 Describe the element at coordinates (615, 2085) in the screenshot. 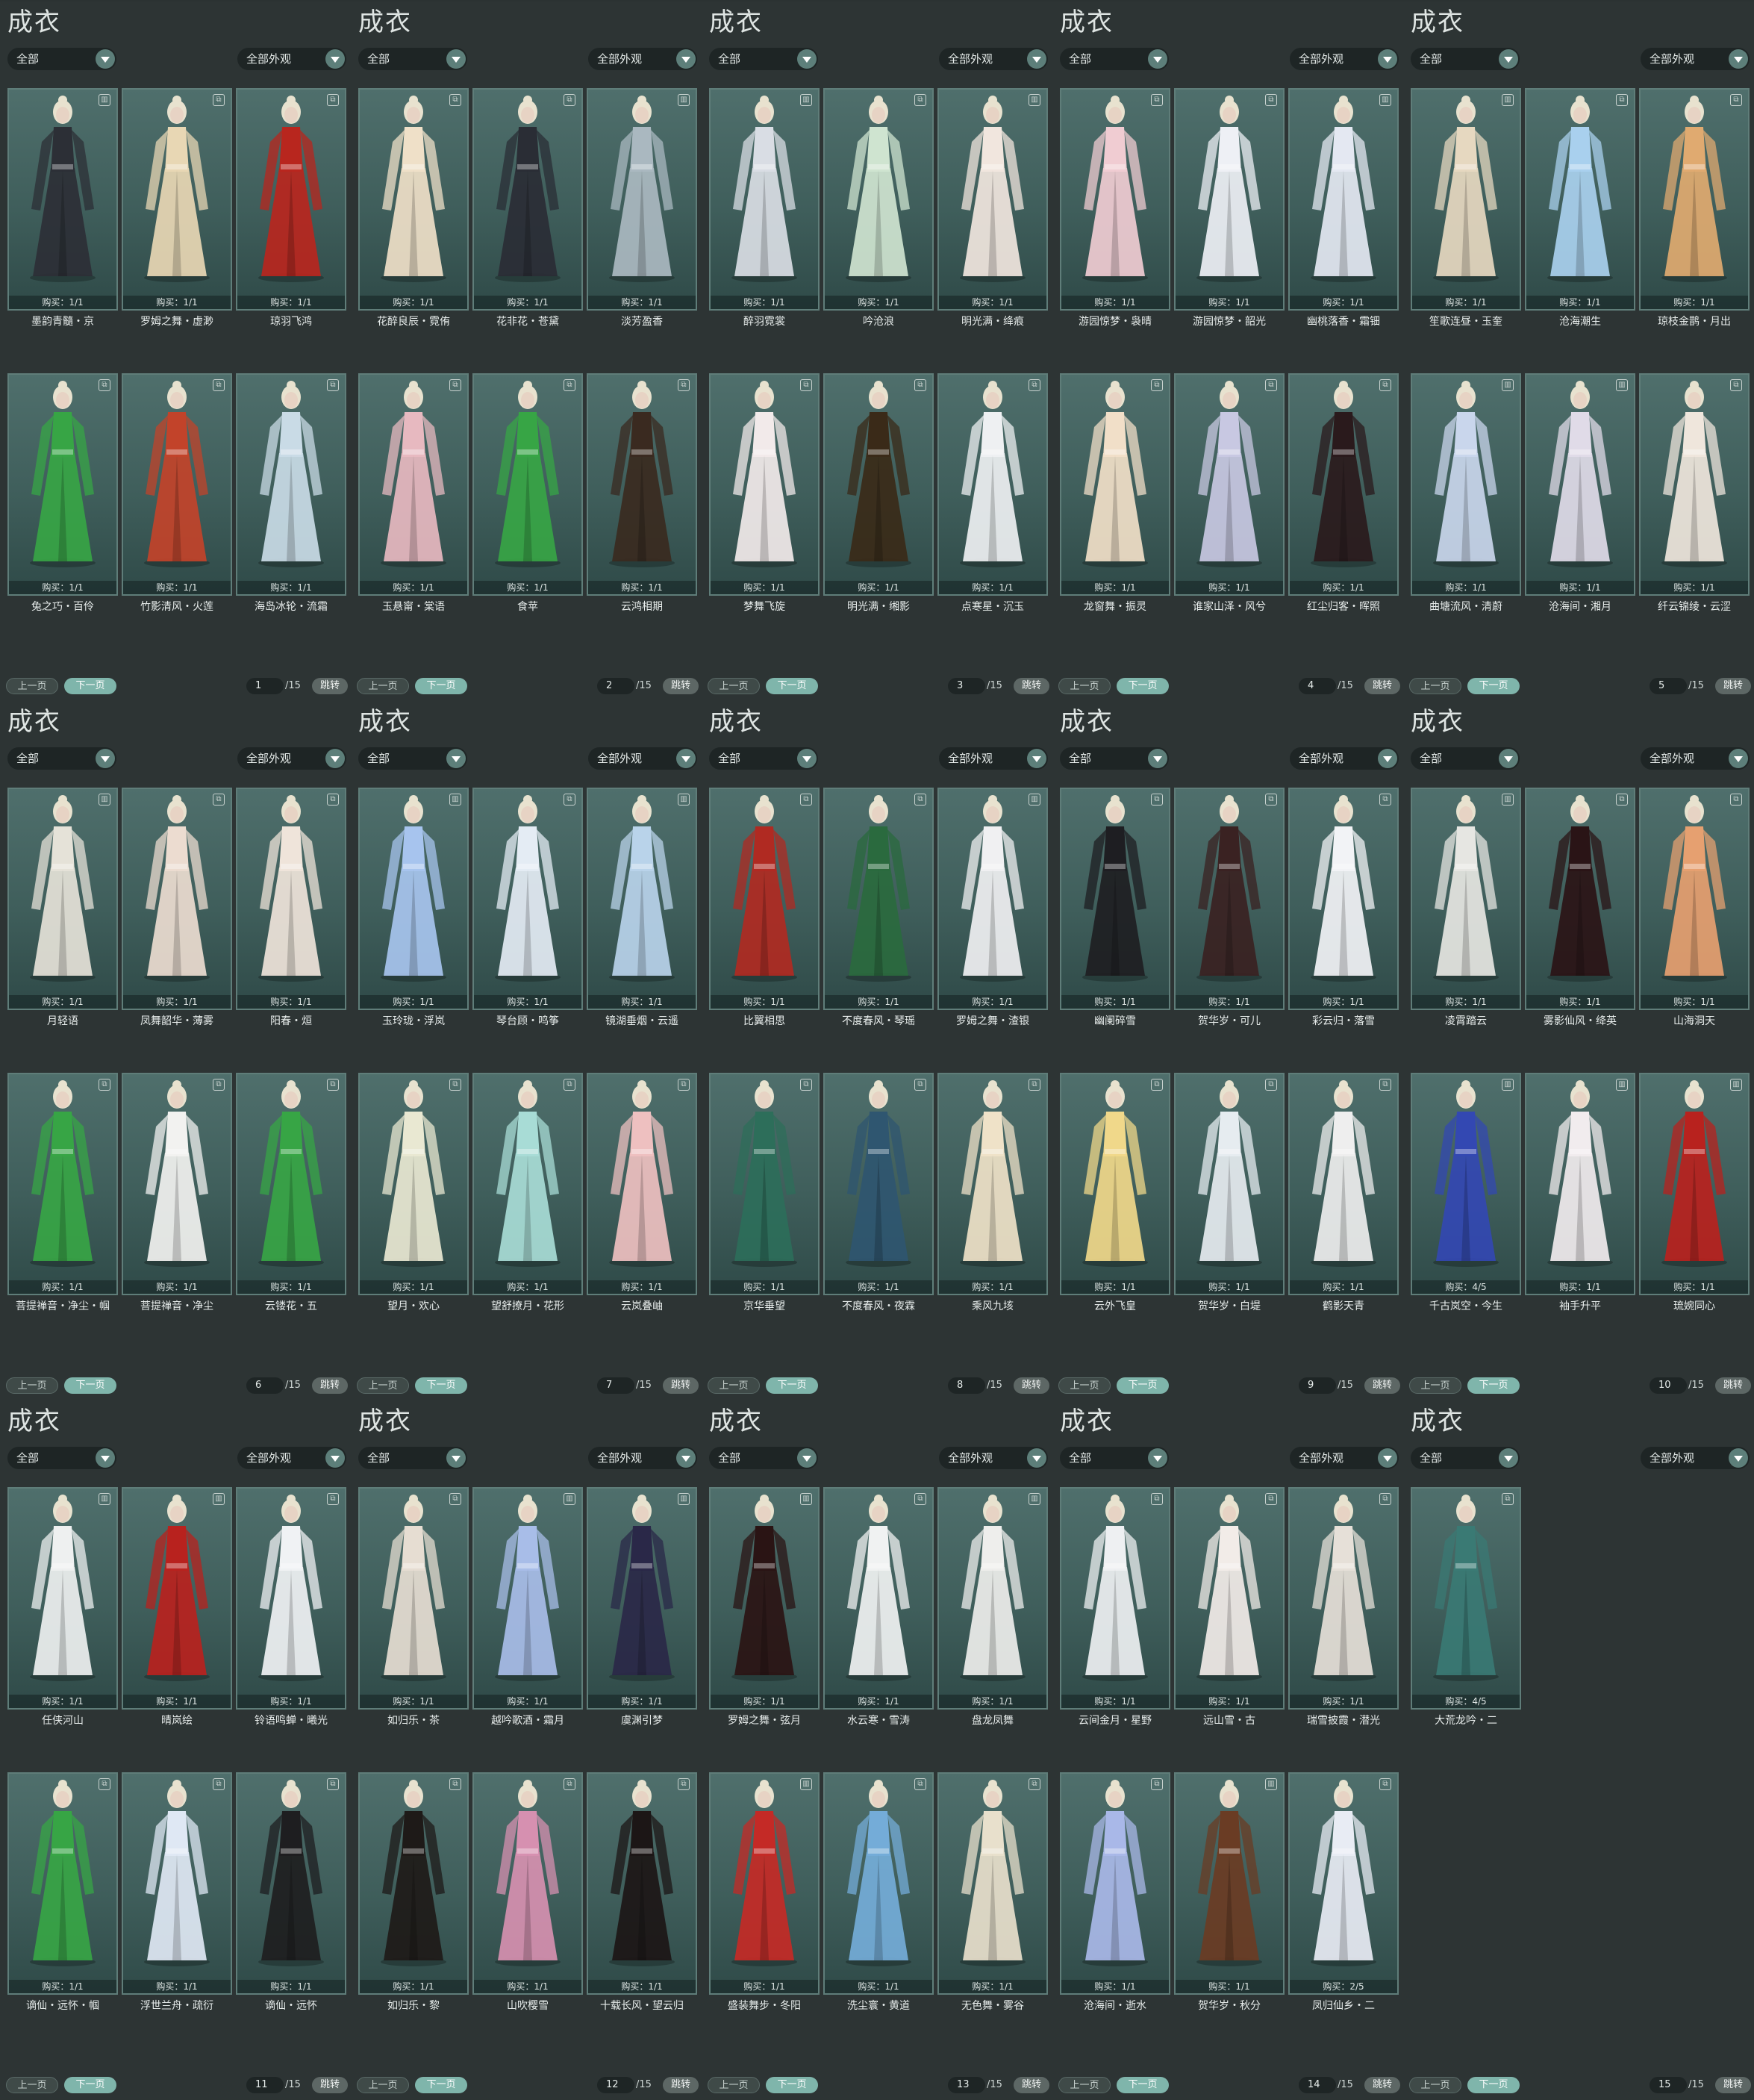

I see `page-number-input: 12` at that location.